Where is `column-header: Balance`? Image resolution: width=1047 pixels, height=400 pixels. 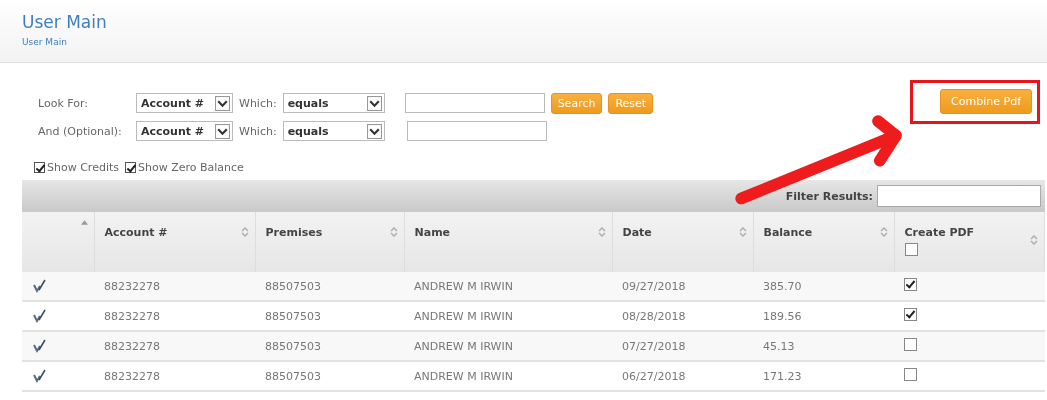 column-header: Balance is located at coordinates (823, 242).